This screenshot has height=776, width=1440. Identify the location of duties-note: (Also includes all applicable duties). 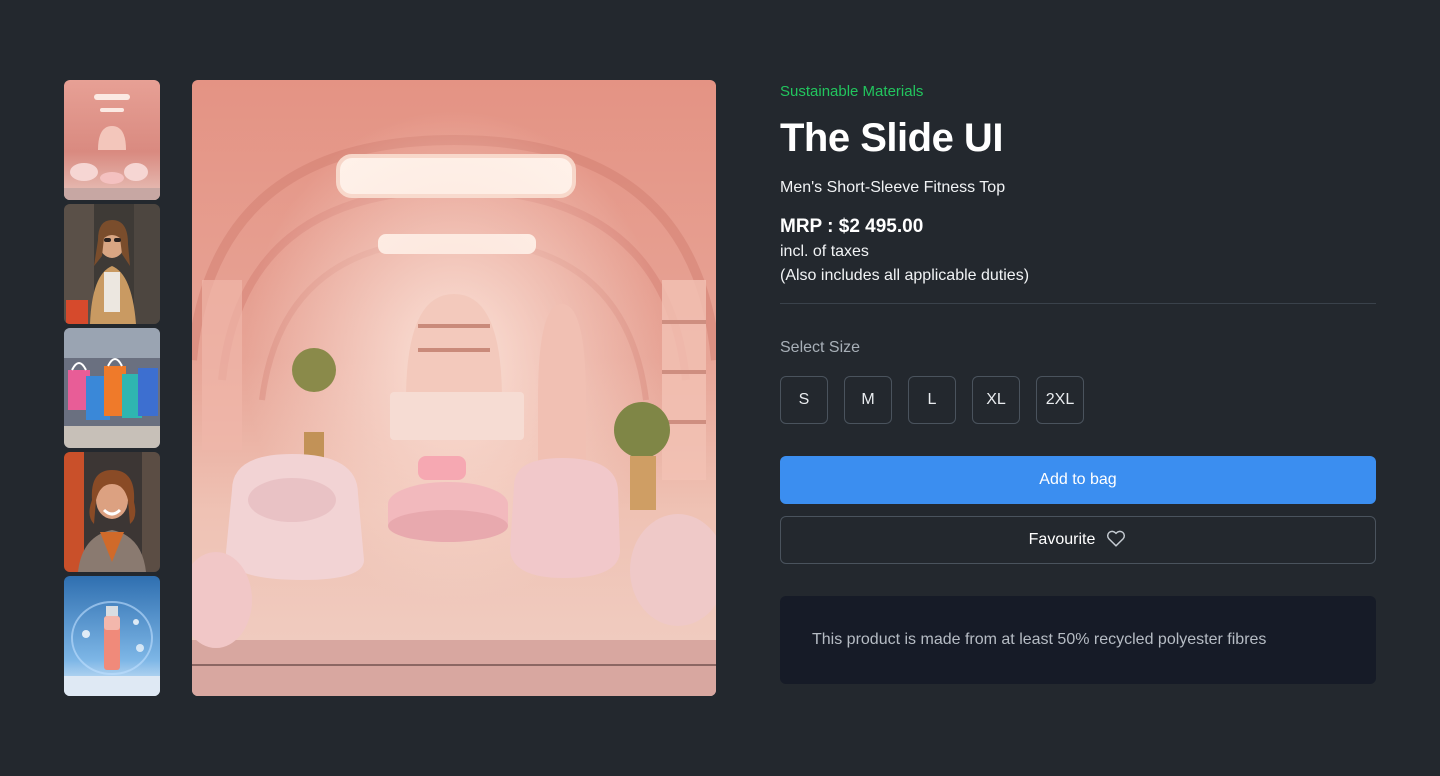
(905, 275).